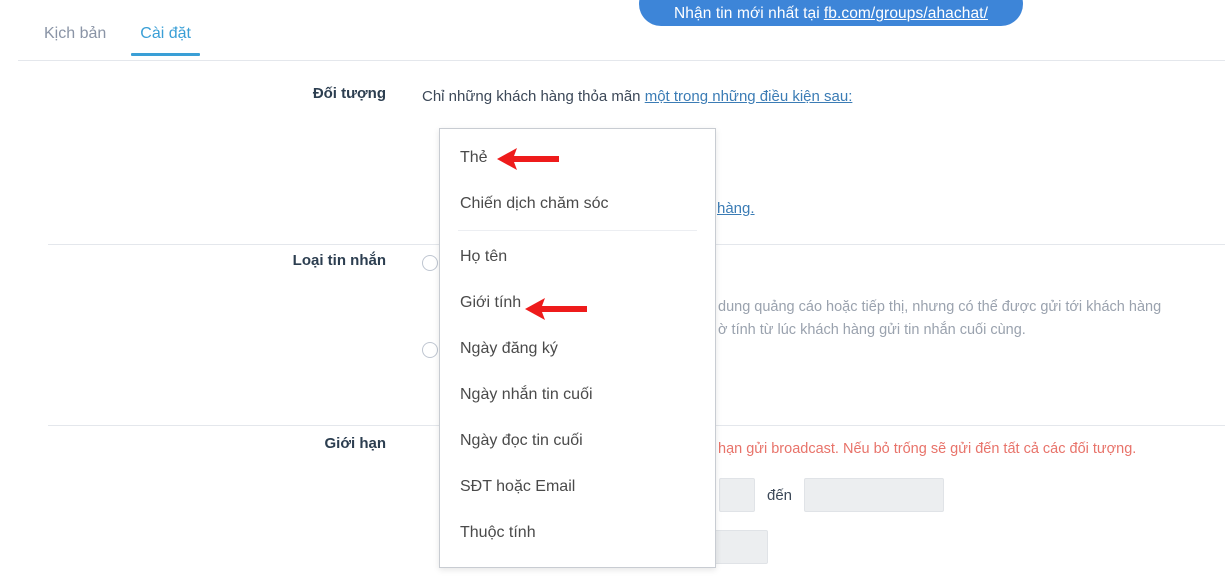 This screenshot has height=585, width=1225. I want to click on audience-condition-link: một trong những điều kiện sau:, so click(749, 96).